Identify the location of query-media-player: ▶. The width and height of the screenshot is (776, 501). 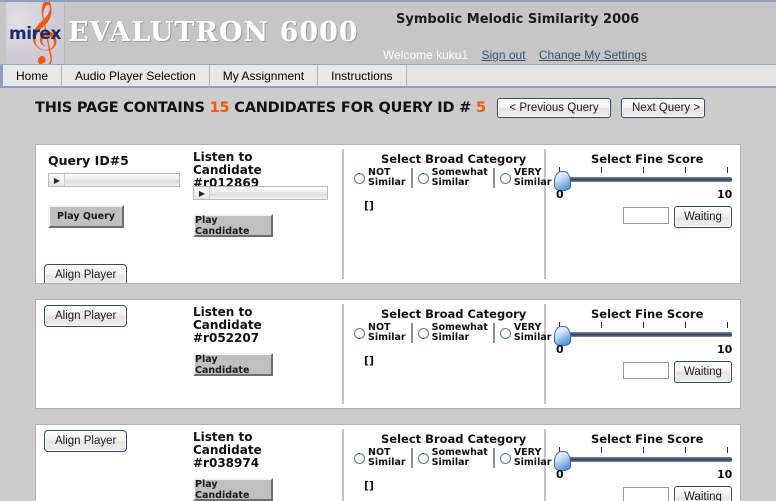
(114, 180).